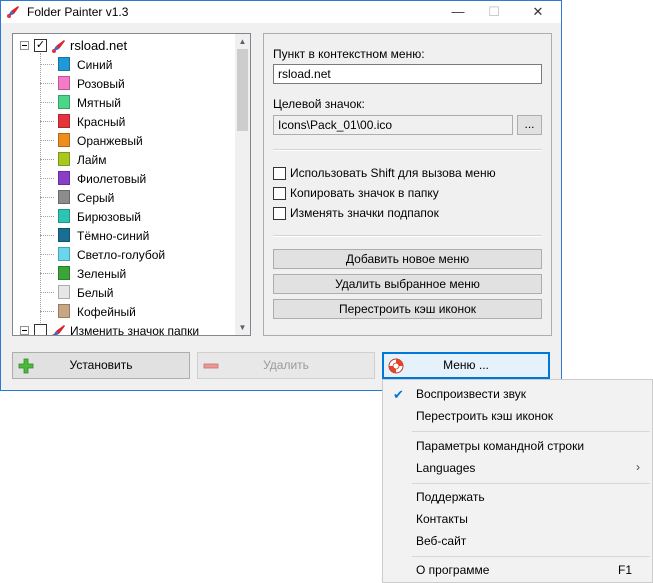  Describe the element at coordinates (109, 217) in the screenshot. I see `tree-item-label: Бирюзовый` at that location.